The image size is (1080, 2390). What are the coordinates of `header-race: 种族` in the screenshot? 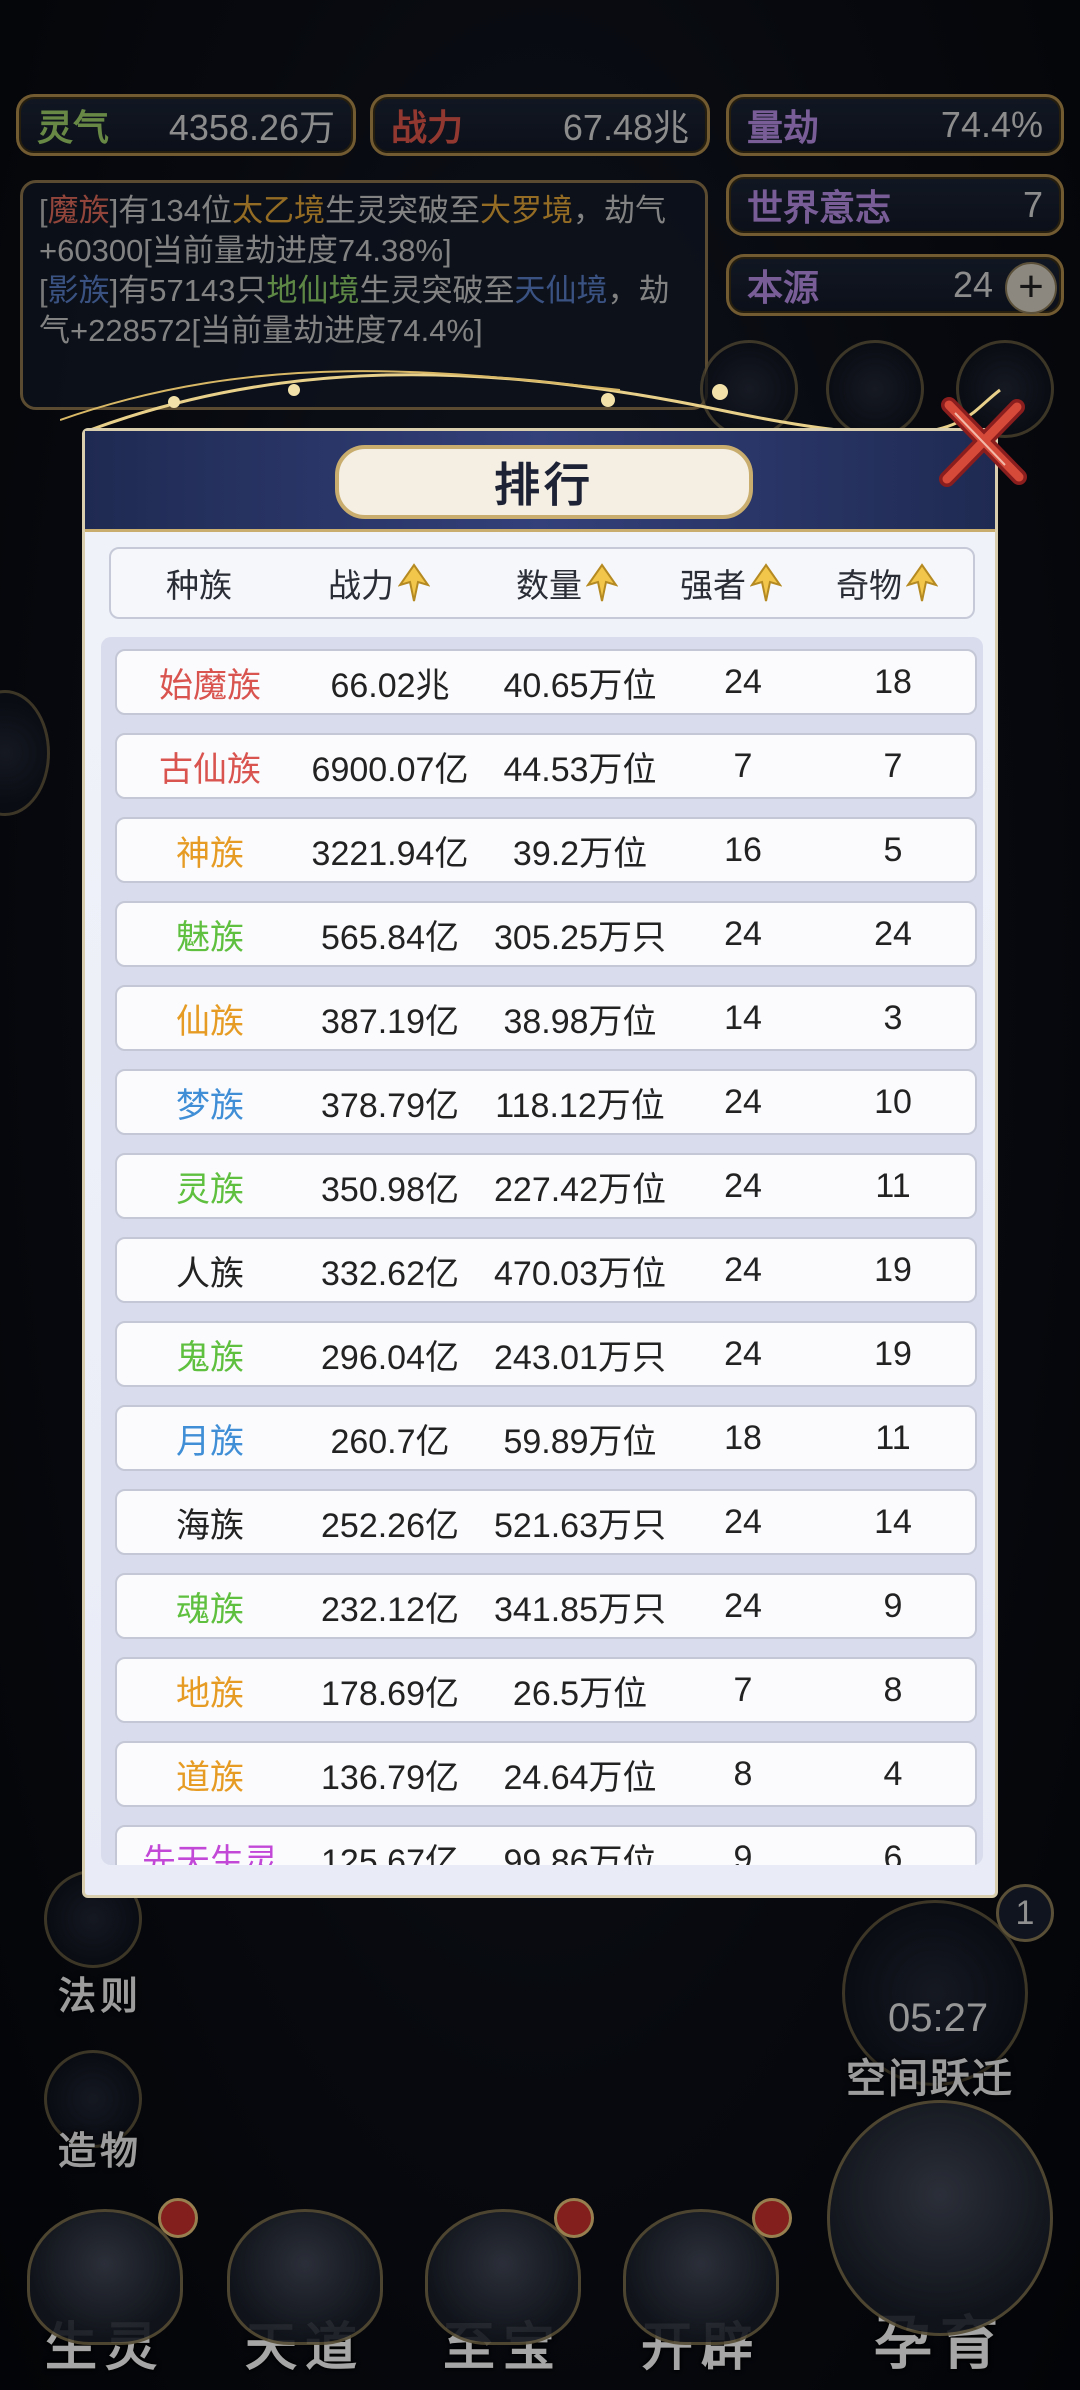 It's located at (199, 583).